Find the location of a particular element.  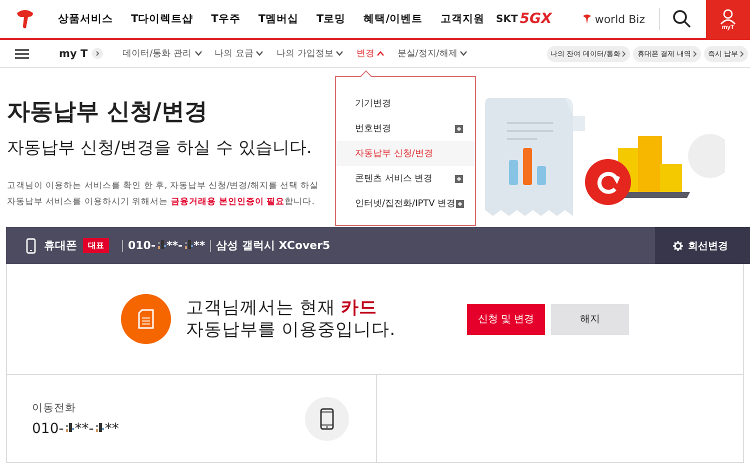

nav-tab: 나의 요금 is located at coordinates (239, 53).